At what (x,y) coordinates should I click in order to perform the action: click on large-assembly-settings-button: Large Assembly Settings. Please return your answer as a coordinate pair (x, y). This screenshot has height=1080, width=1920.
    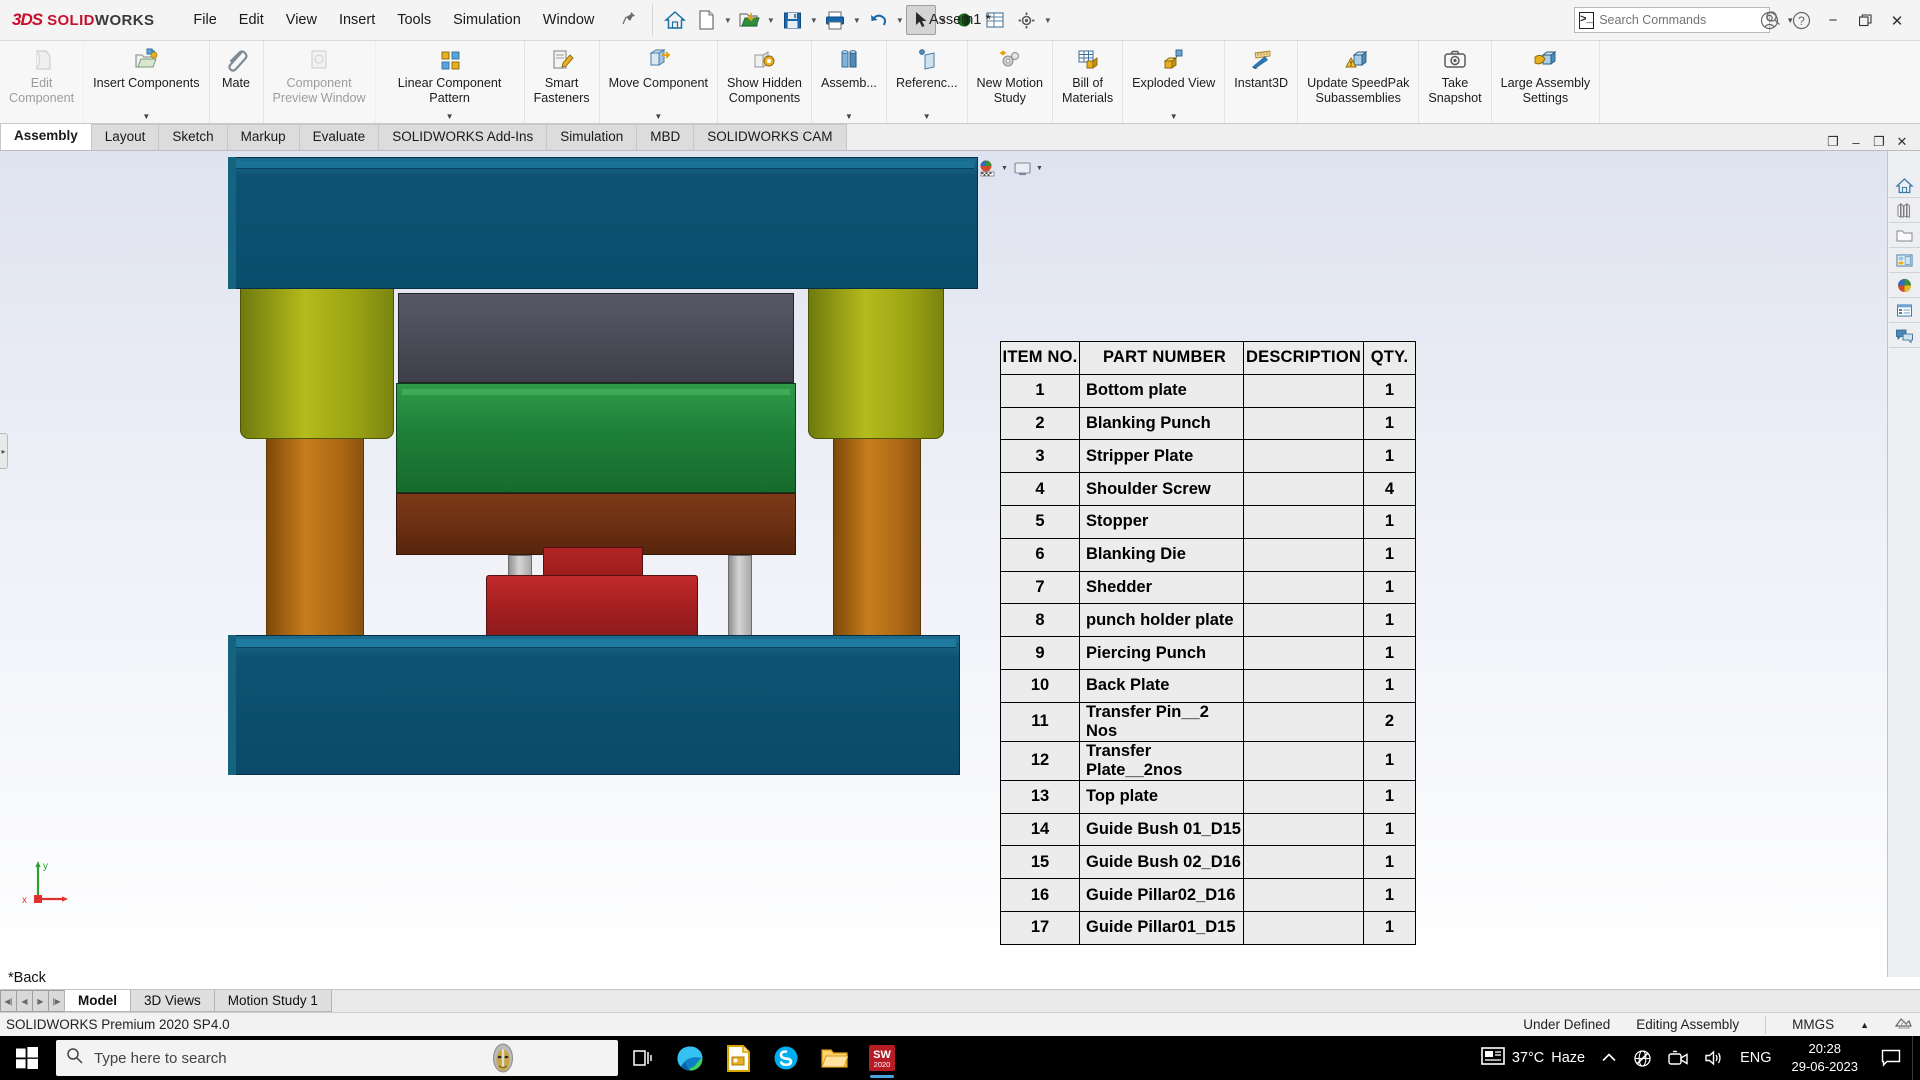
    Looking at the image, I should click on (1546, 82).